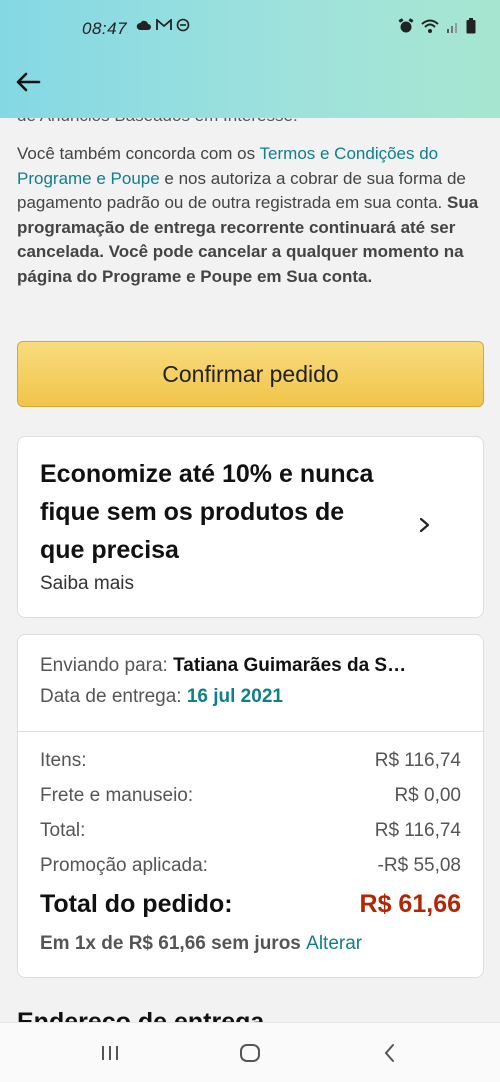 The width and height of the screenshot is (500, 1082). What do you see at coordinates (250, 29) in the screenshot?
I see `status-bar: 08:47` at bounding box center [250, 29].